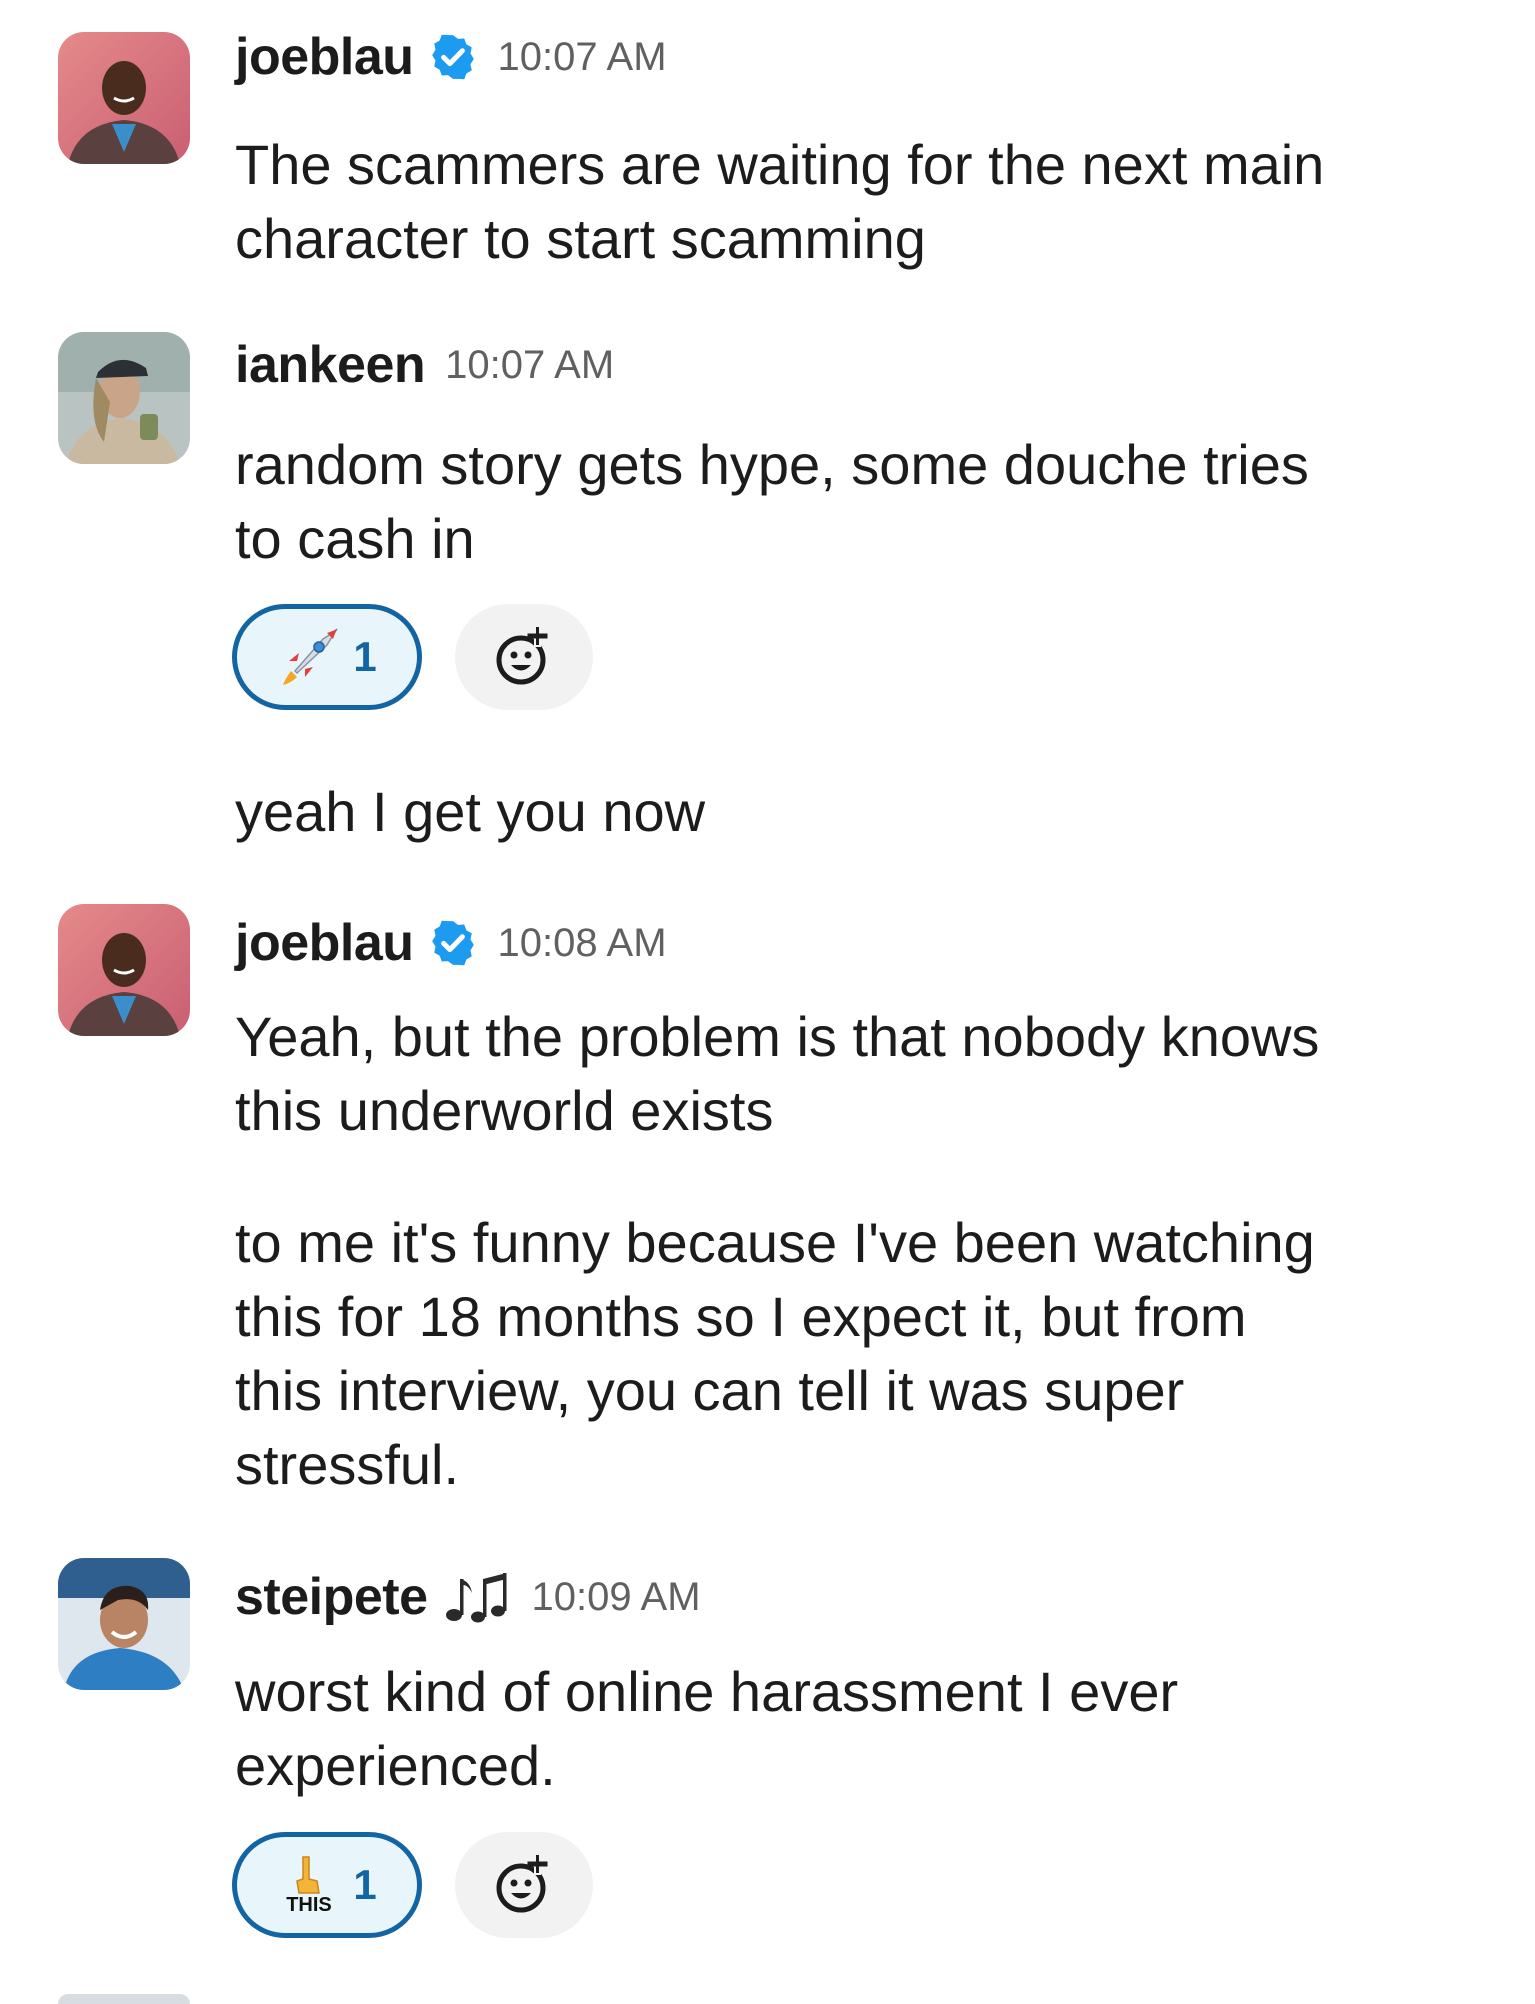 This screenshot has height=2004, width=1535. Describe the element at coordinates (355, 538) in the screenshot. I see `message-line: to cash in` at that location.